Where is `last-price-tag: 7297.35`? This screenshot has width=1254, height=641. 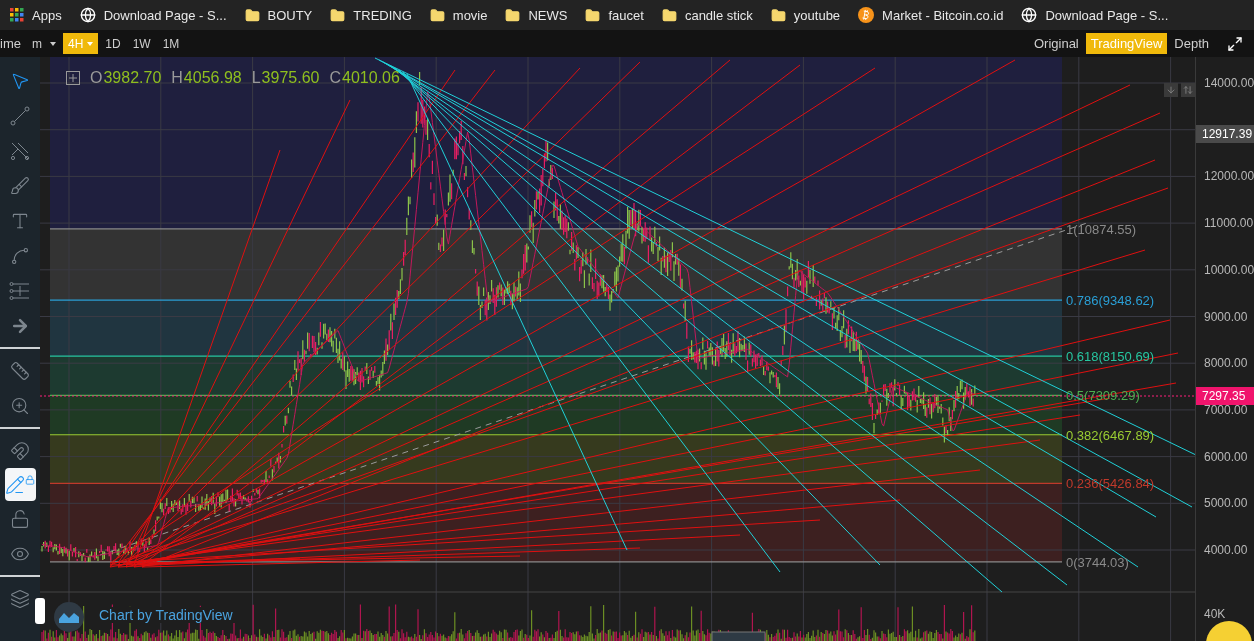 last-price-tag: 7297.35 is located at coordinates (1225, 396).